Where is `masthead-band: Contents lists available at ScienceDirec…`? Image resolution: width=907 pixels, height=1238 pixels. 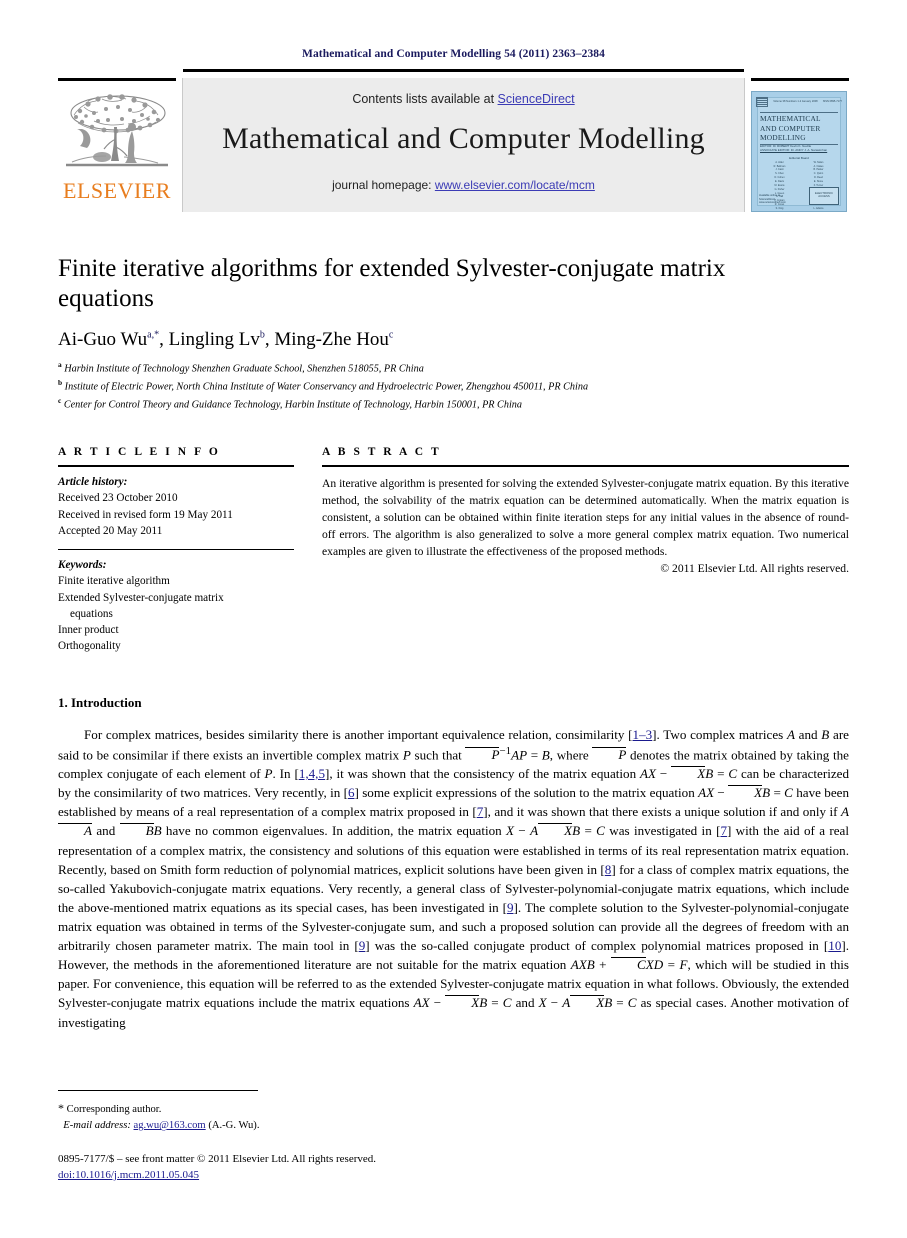 masthead-band: Contents lists available at ScienceDirec… is located at coordinates (463, 140).